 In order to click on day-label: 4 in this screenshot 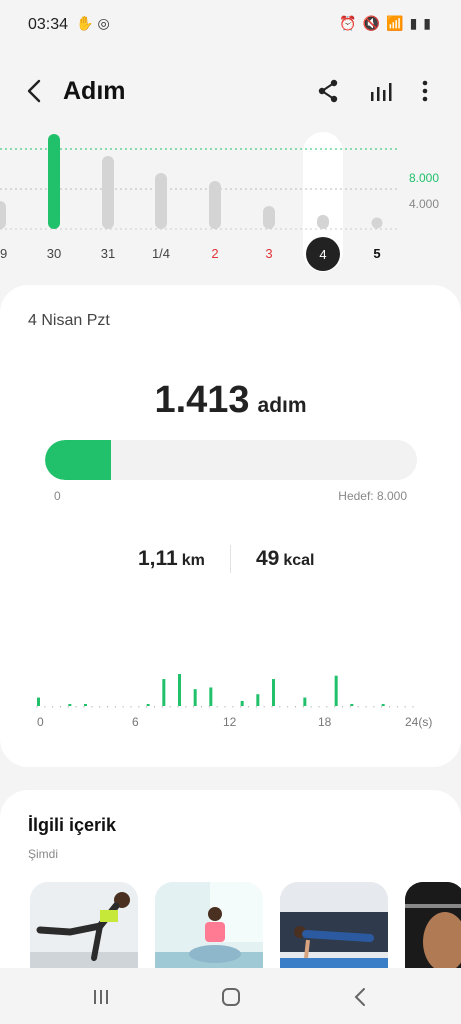, I will do `click(322, 254)`.